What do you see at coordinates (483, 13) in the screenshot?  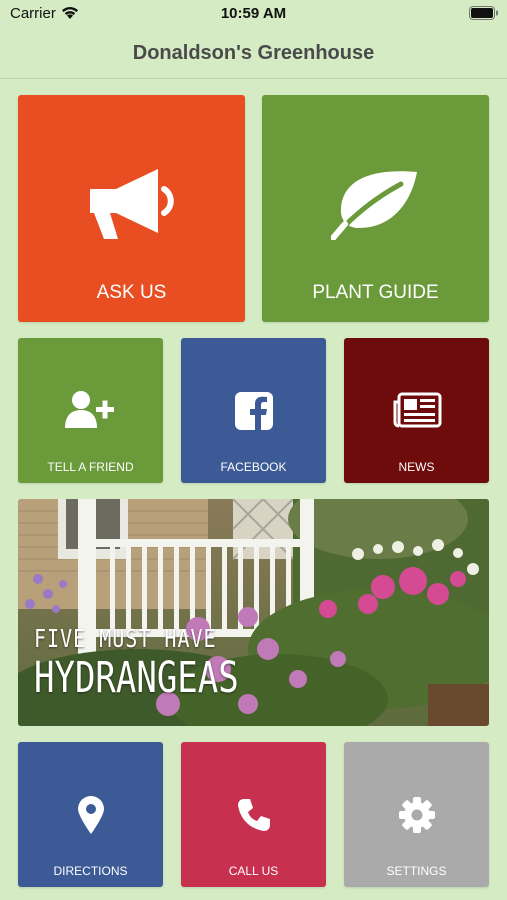 I see `battery-icon` at bounding box center [483, 13].